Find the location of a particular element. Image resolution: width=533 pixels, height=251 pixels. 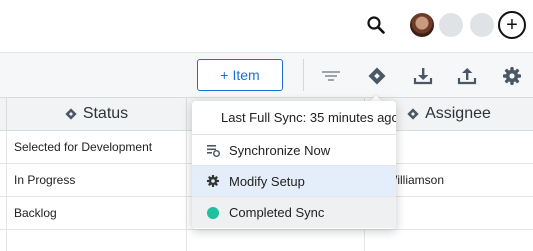

upload-icon is located at coordinates (467, 76).